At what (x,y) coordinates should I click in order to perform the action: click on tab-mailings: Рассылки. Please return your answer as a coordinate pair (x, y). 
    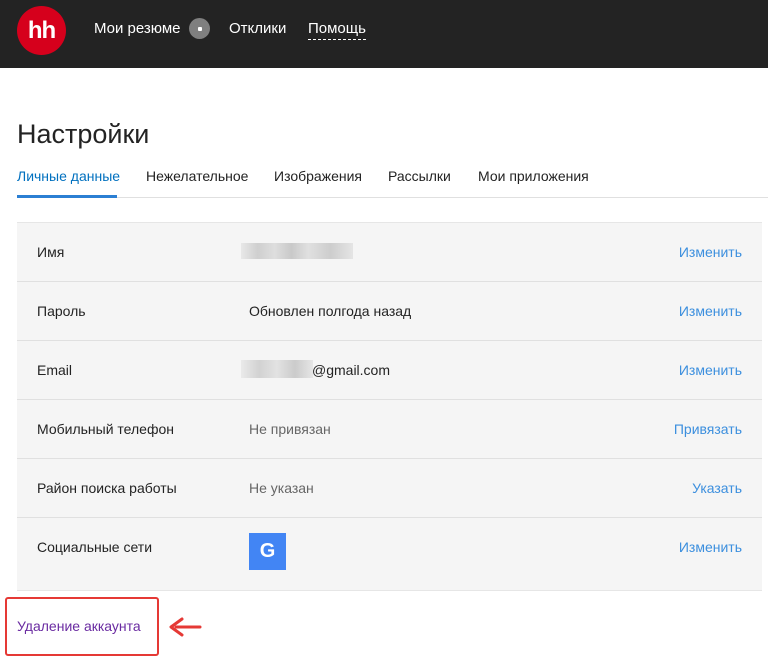
    Looking at the image, I should click on (419, 176).